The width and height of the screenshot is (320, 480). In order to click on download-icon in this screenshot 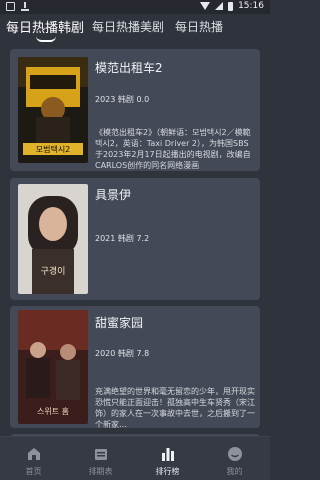, I will do `click(25, 6)`.